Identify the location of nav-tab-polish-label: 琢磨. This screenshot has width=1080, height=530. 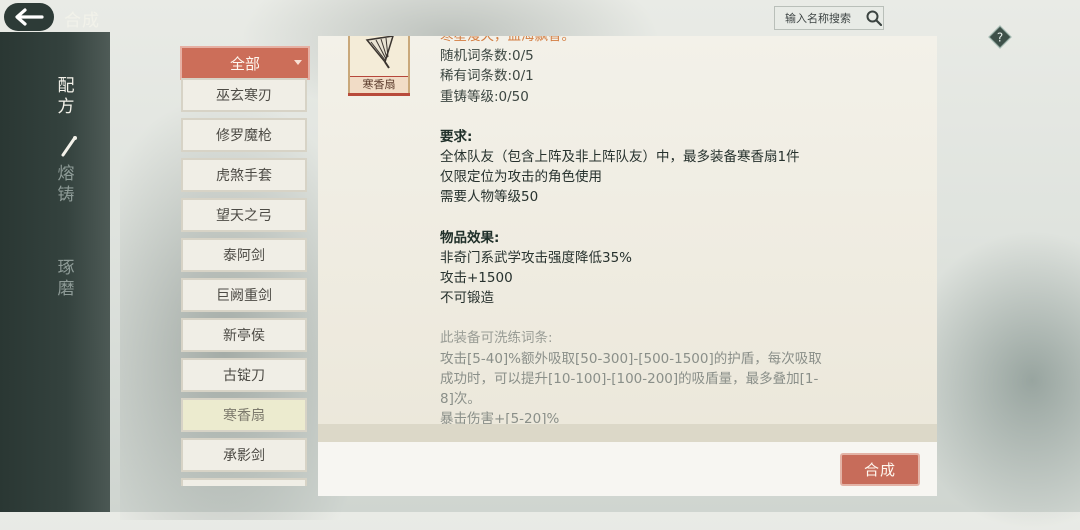
(66, 278).